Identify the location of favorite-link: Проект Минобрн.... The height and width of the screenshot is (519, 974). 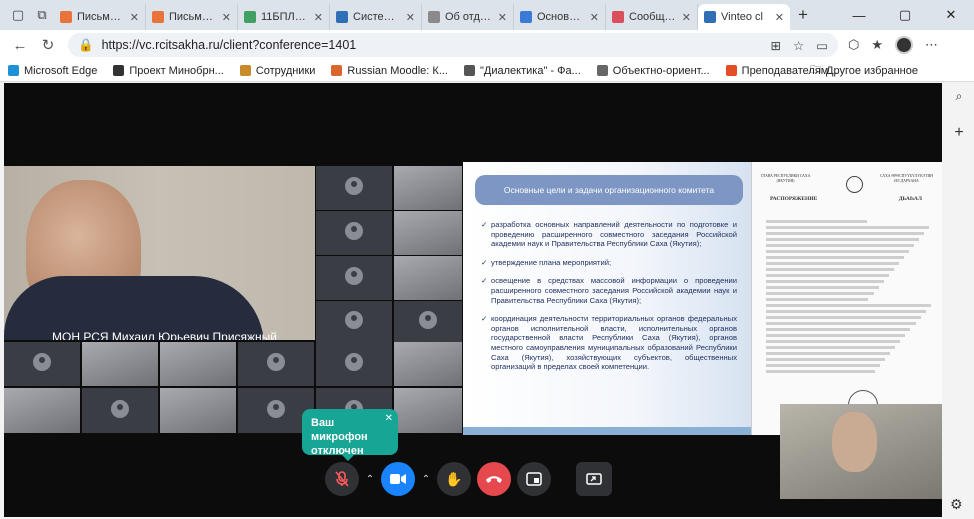
(168, 71).